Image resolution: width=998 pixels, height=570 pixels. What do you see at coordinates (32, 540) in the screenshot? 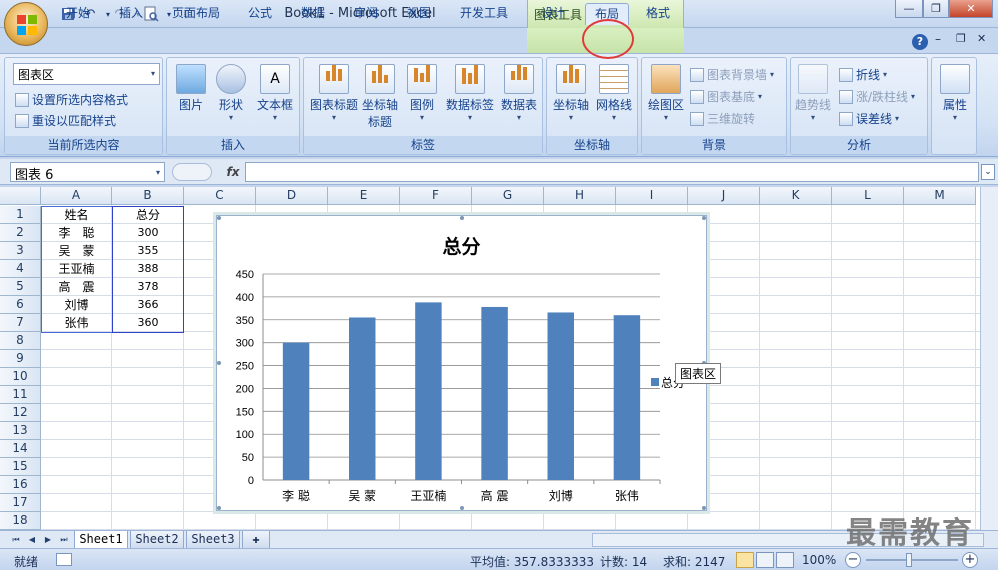
I see `prev-sheet-icon: ◀` at bounding box center [32, 540].